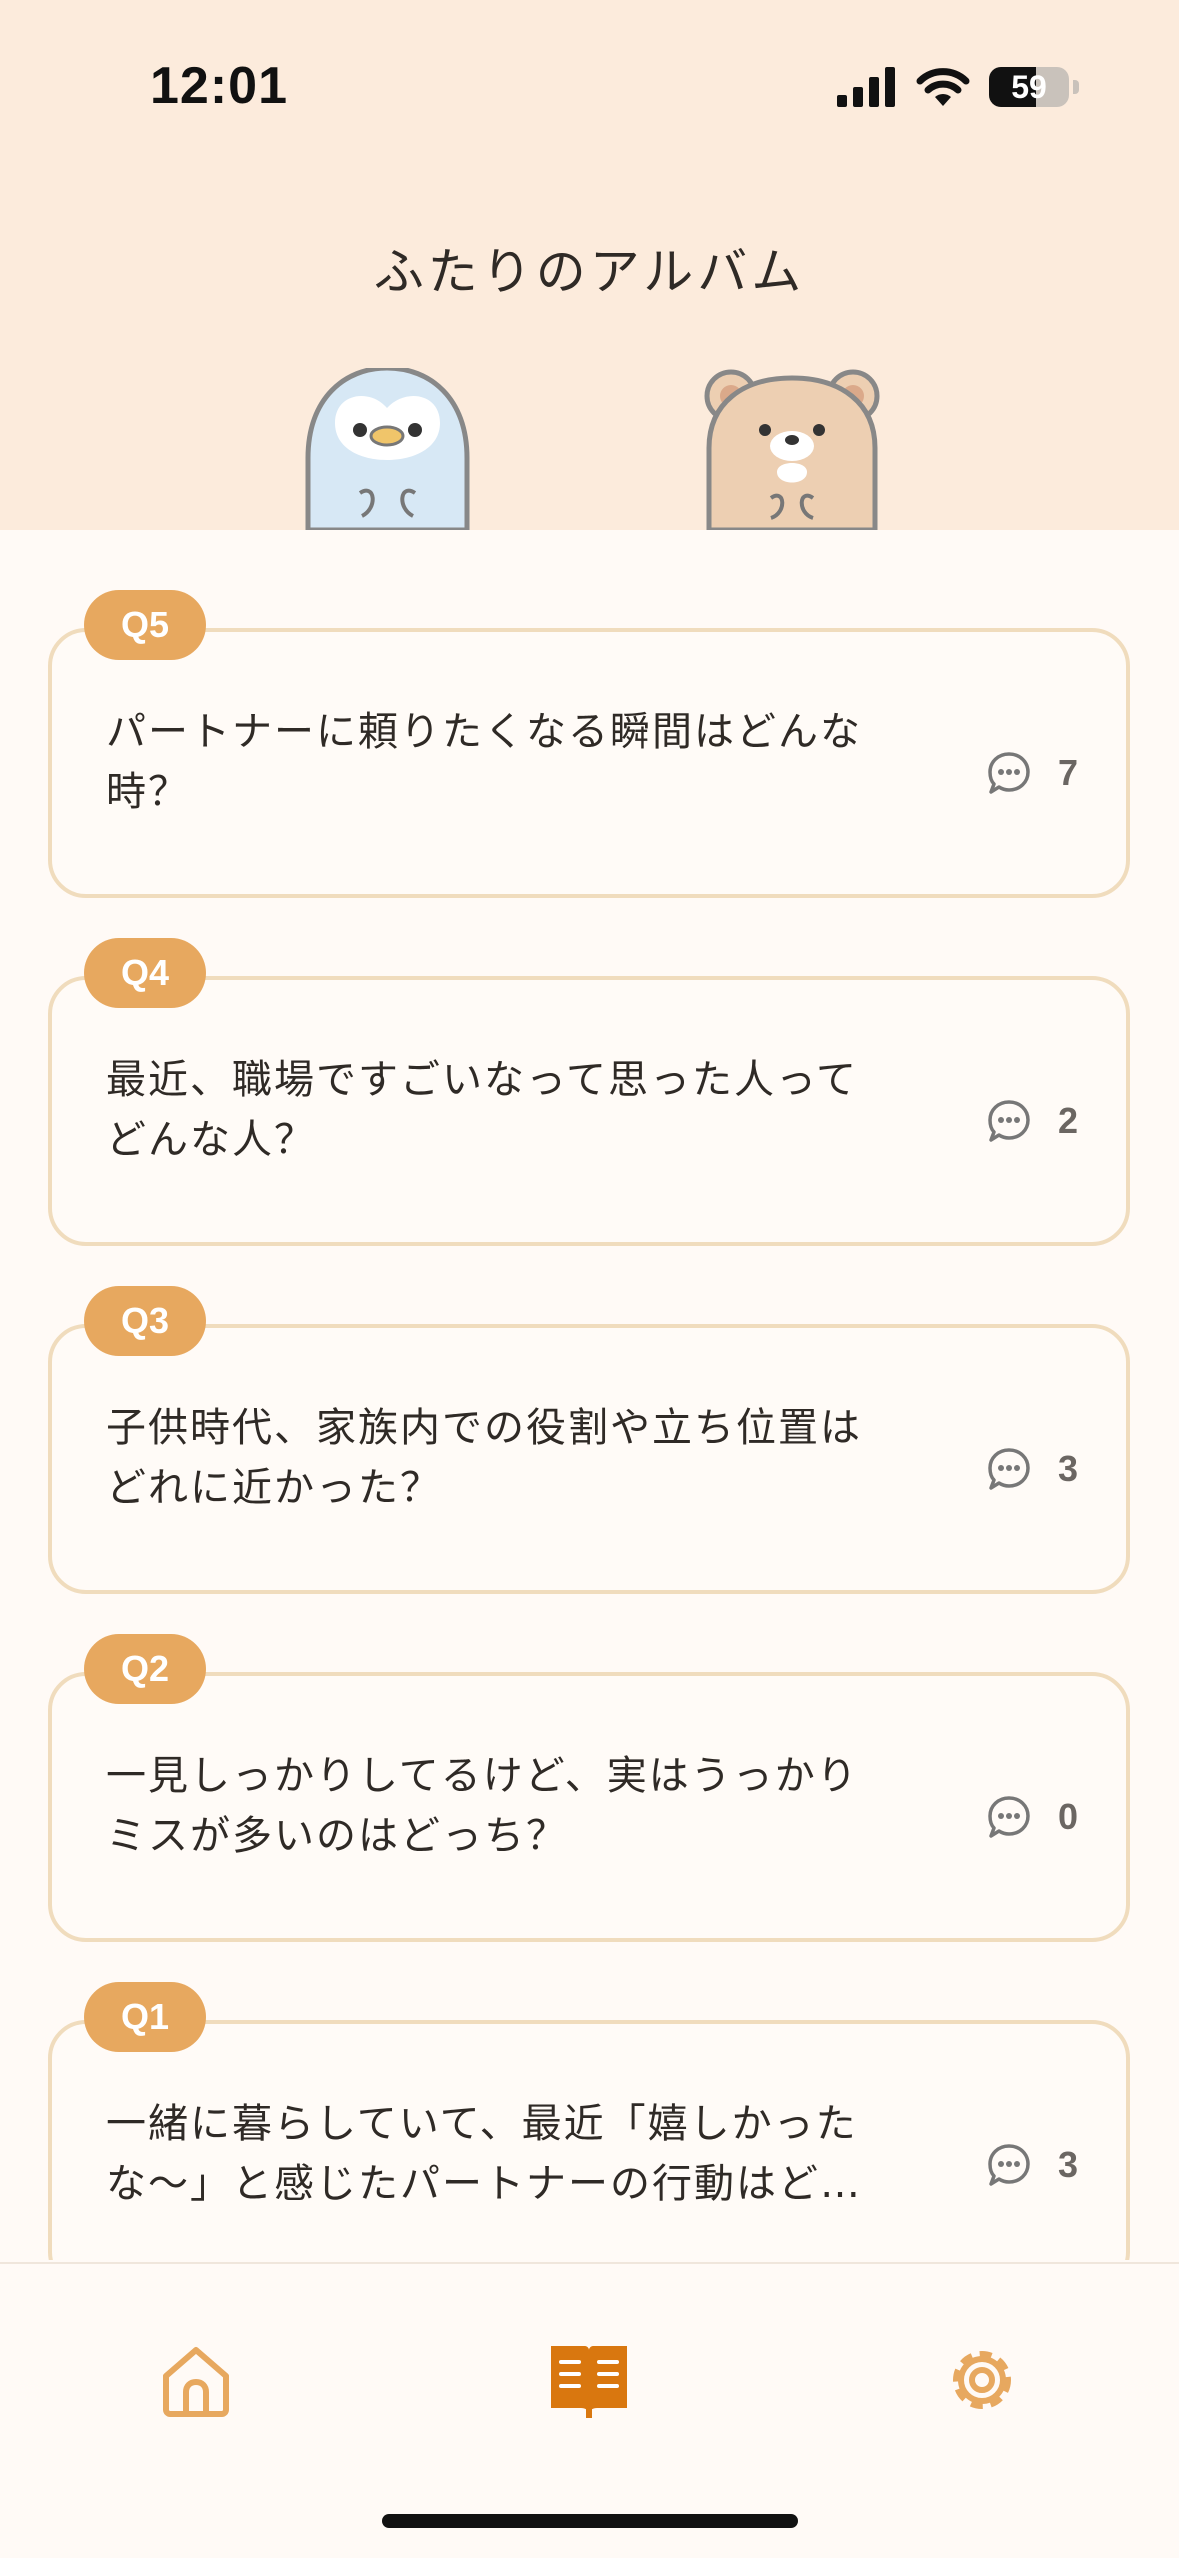  Describe the element at coordinates (792, 449) in the screenshot. I see `bear-mascot` at that location.